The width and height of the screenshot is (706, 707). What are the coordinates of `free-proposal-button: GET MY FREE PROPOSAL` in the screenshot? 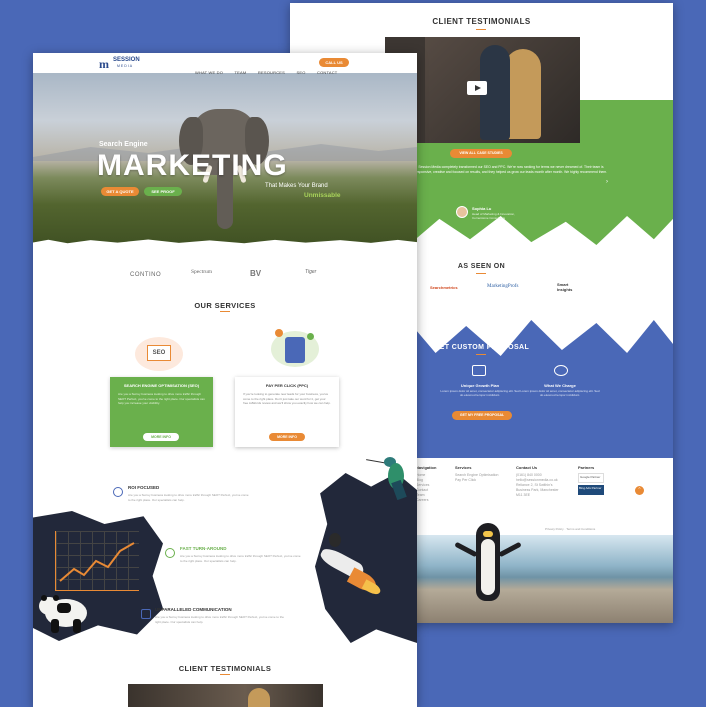 It's located at (482, 415).